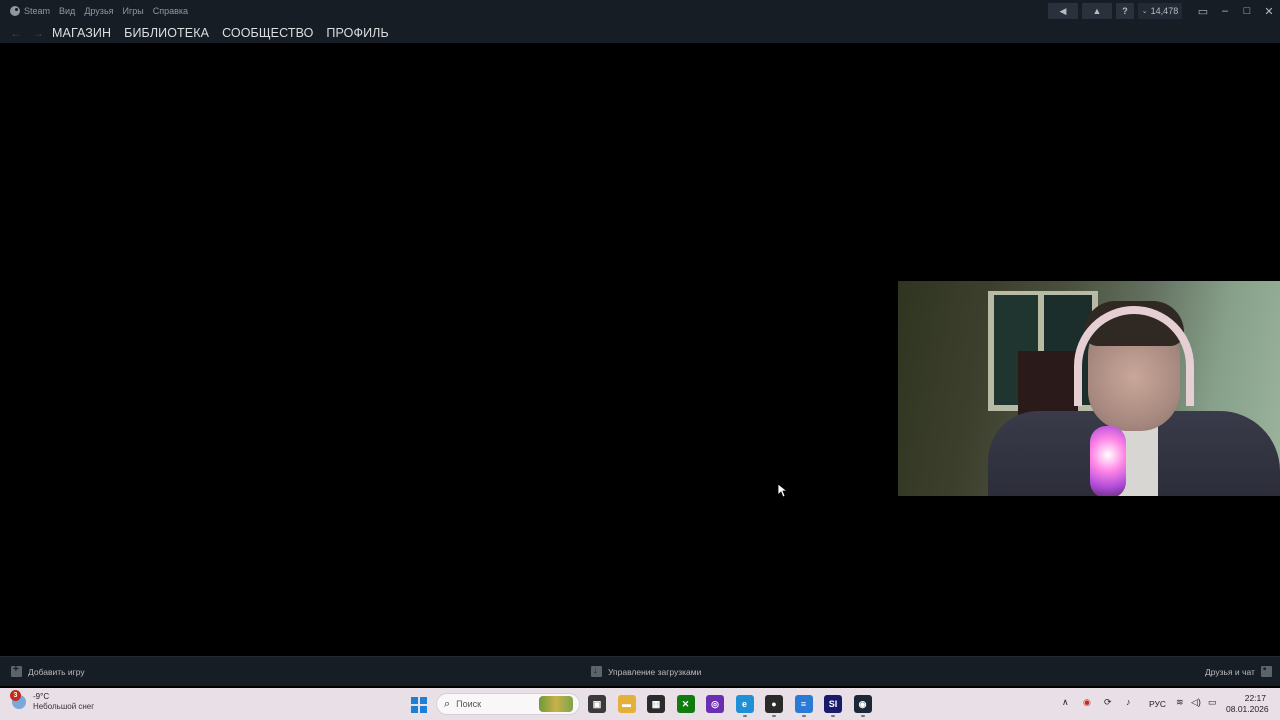 This screenshot has width=1280, height=720. I want to click on start-button, so click(419, 705).